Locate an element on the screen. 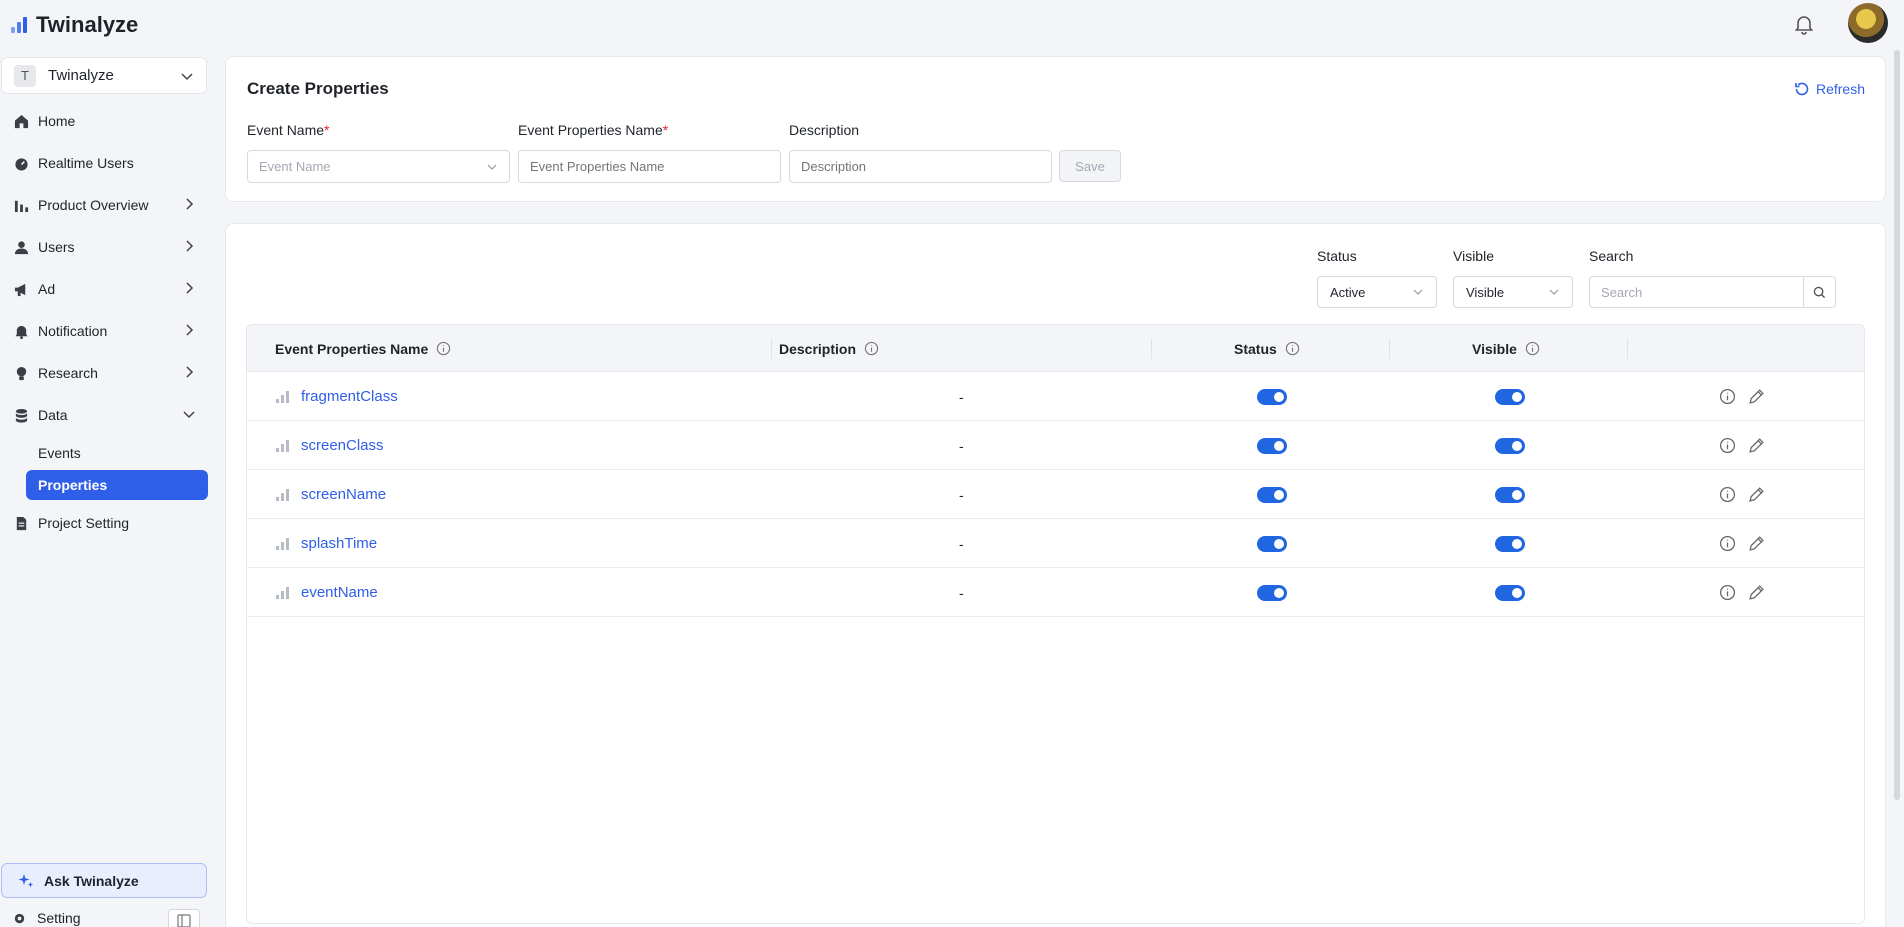 Image resolution: width=1904 pixels, height=927 pixels. sidebar-item-label: Product Overview is located at coordinates (93, 205).